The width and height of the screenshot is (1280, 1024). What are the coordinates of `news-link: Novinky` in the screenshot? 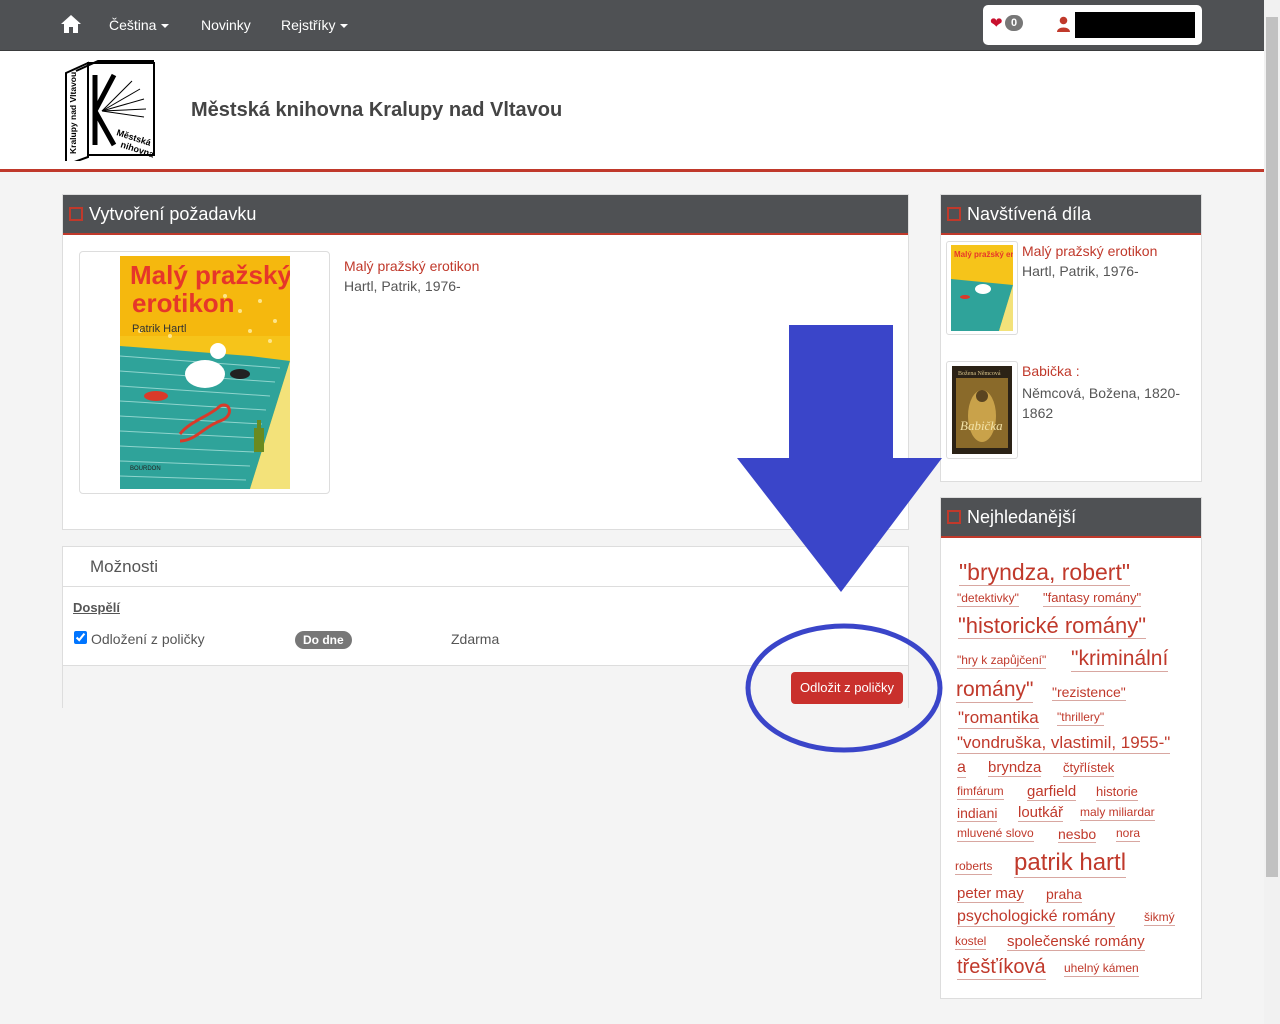 It's located at (226, 25).